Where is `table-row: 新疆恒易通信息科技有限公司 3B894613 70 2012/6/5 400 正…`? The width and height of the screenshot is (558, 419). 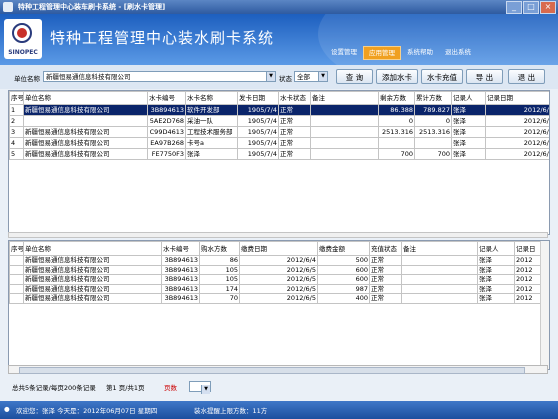
table-row: 新疆恒易通信息科技有限公司 3B894613 70 2012/6/5 400 正… is located at coordinates (275, 298).